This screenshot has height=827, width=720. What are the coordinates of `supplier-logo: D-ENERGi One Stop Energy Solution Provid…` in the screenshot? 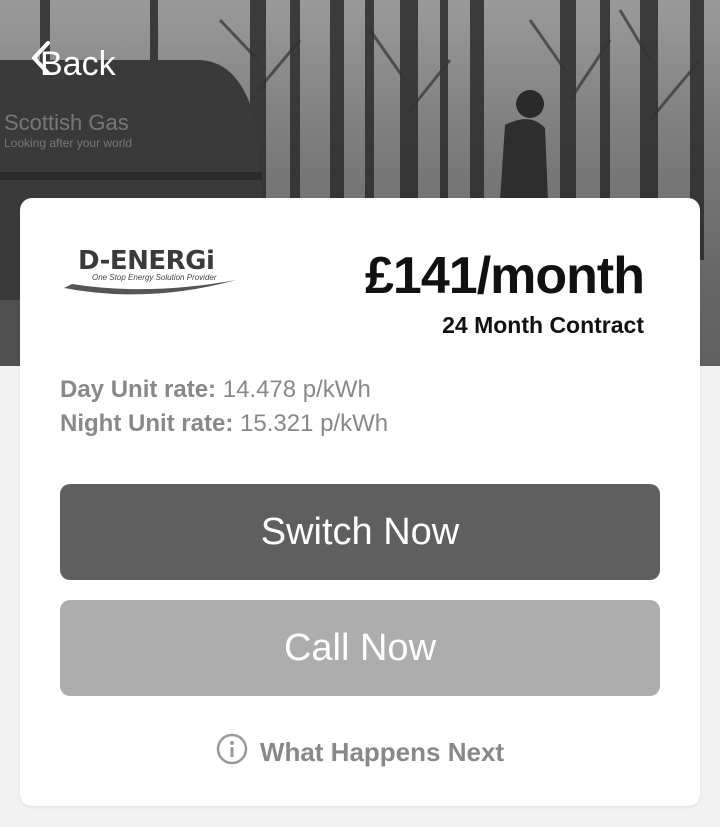 It's located at (149, 270).